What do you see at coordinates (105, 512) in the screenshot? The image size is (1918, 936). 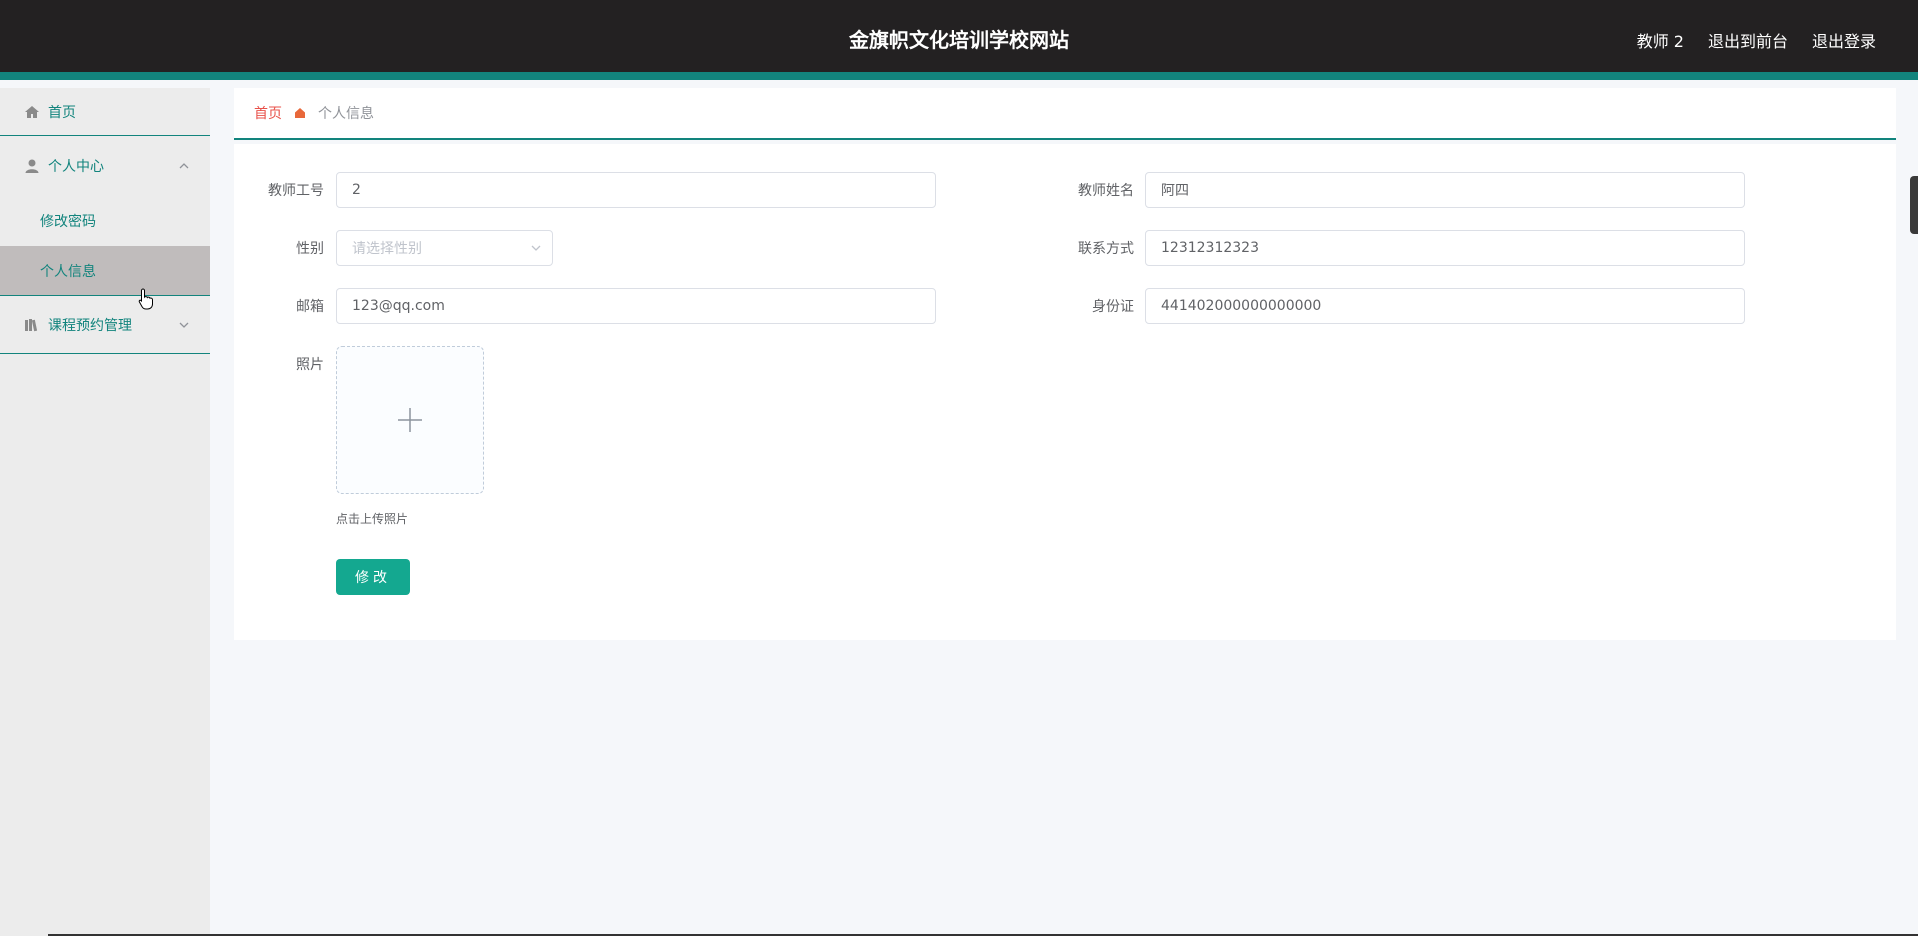 I see `sidebar: 首页 个人中心 修改密码 个人信息 课程预约管理` at bounding box center [105, 512].